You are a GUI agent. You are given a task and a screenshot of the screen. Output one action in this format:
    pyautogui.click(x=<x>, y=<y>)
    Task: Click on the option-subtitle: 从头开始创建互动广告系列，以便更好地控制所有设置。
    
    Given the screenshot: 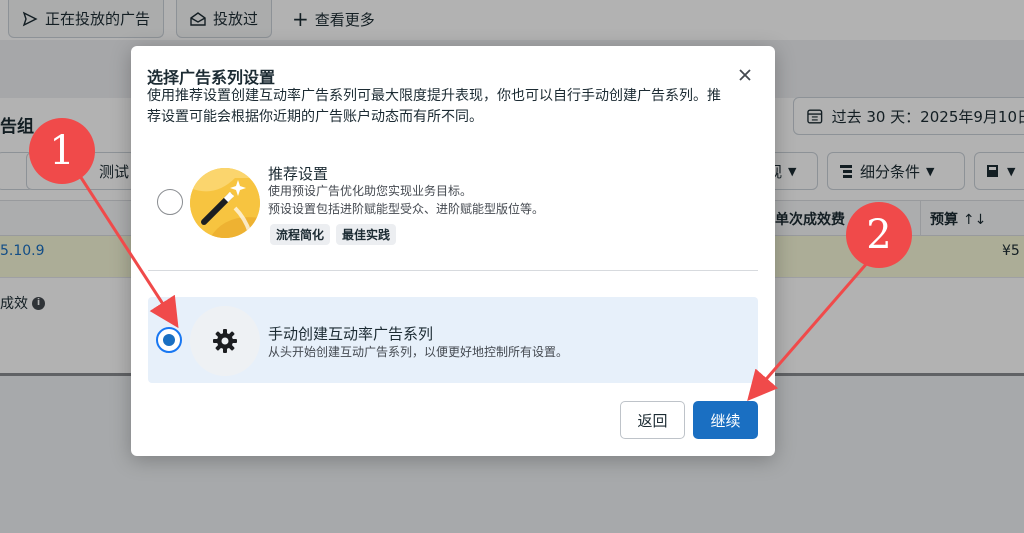 What is the action you would take?
    pyautogui.click(x=418, y=352)
    